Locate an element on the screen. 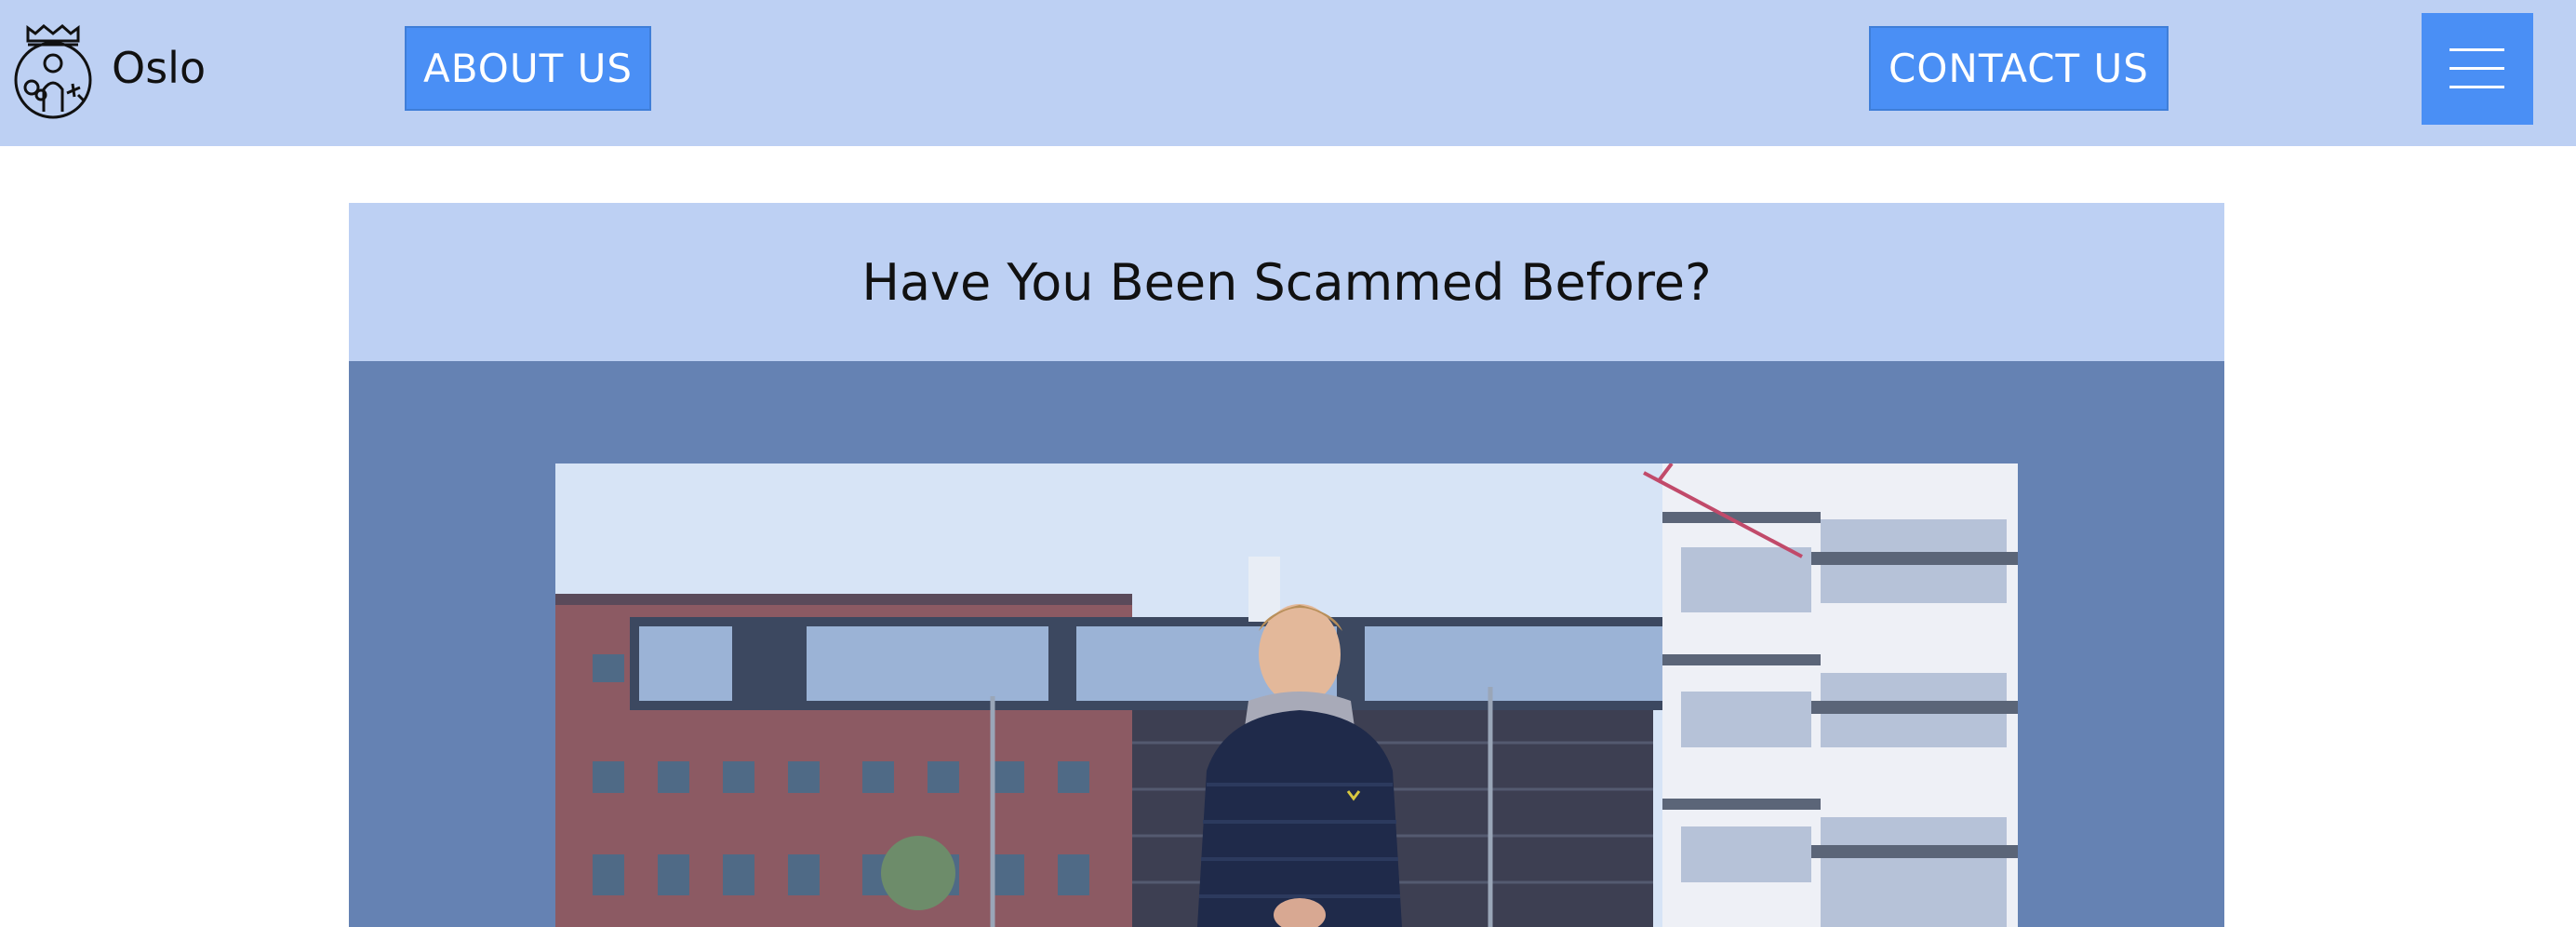 This screenshot has width=2576, height=927. page-title-banner: Have You Been Scammed Before? is located at coordinates (1286, 282).